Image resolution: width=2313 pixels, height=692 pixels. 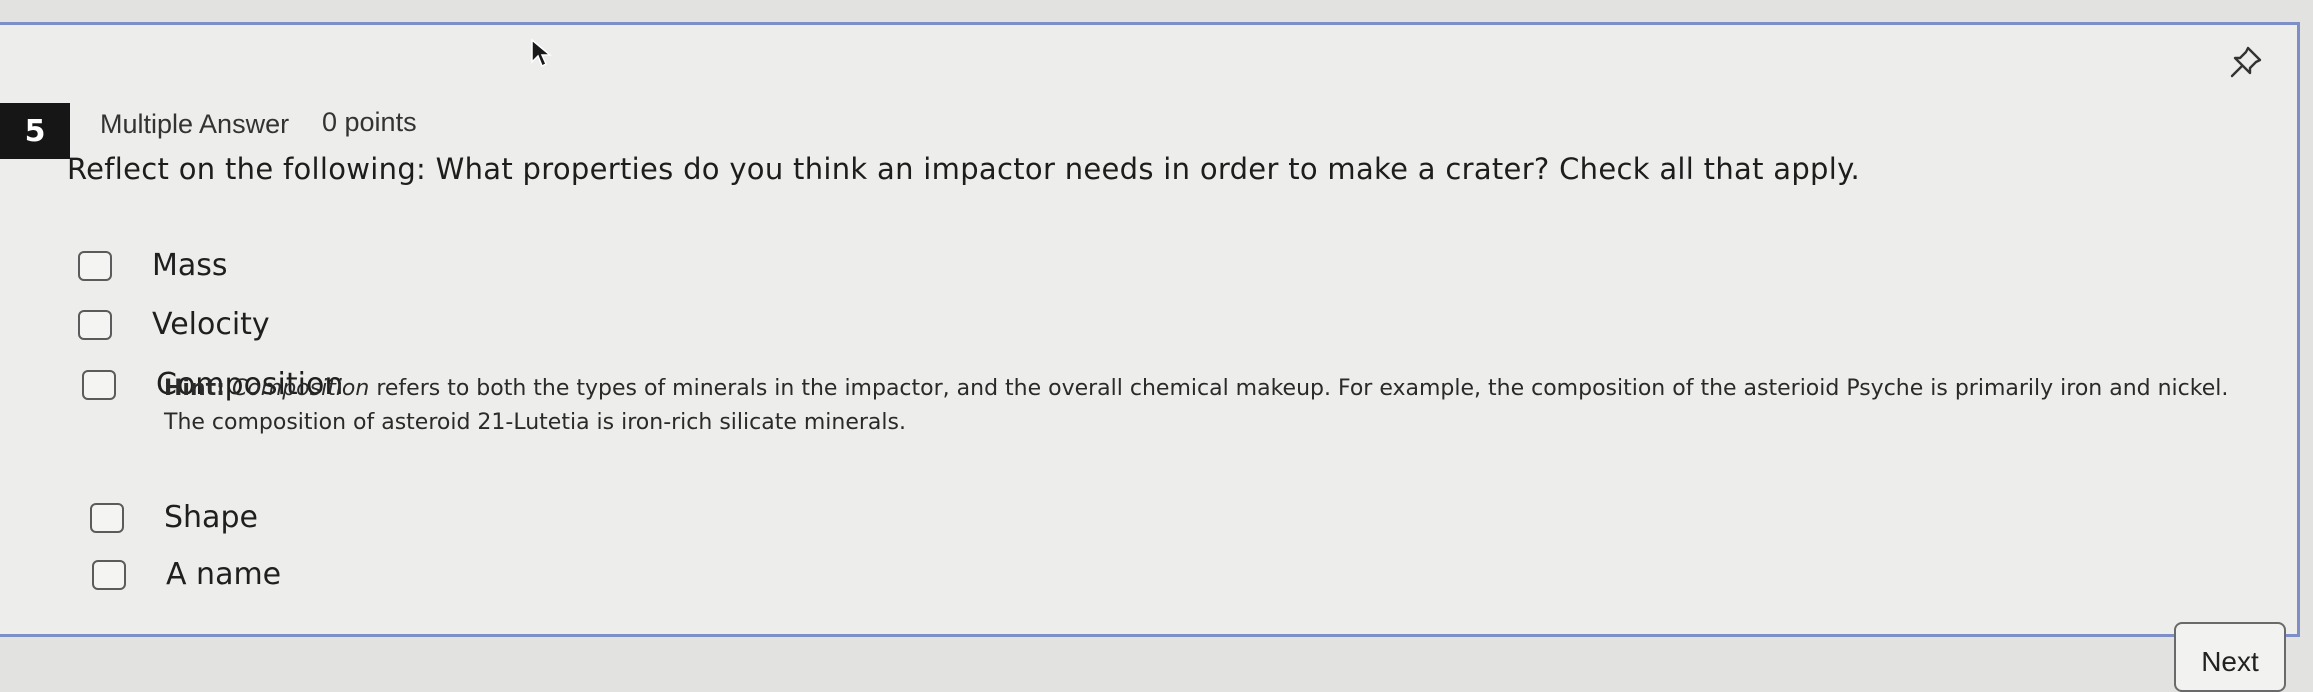 What do you see at coordinates (95, 324) in the screenshot?
I see `velocity-checkbox` at bounding box center [95, 324].